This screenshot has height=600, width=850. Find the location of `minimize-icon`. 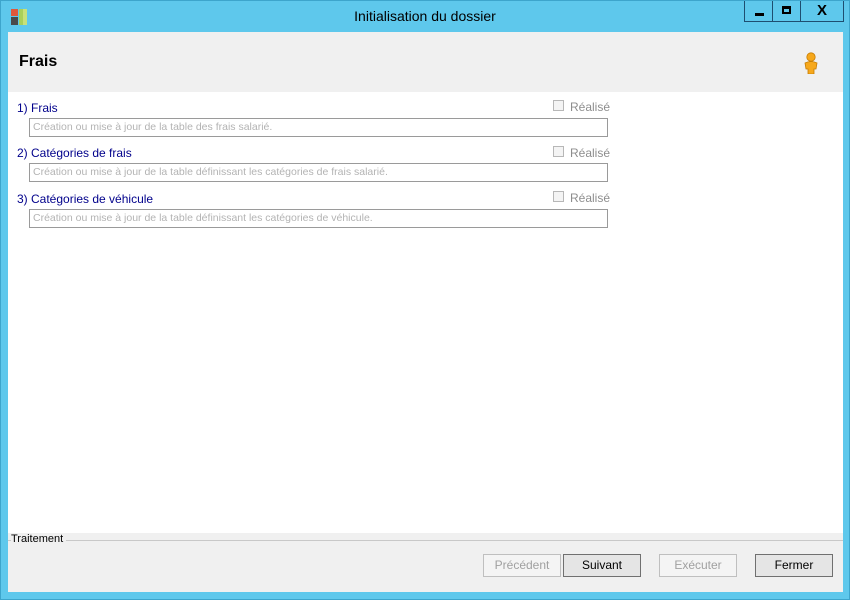

minimize-icon is located at coordinates (759, 14).